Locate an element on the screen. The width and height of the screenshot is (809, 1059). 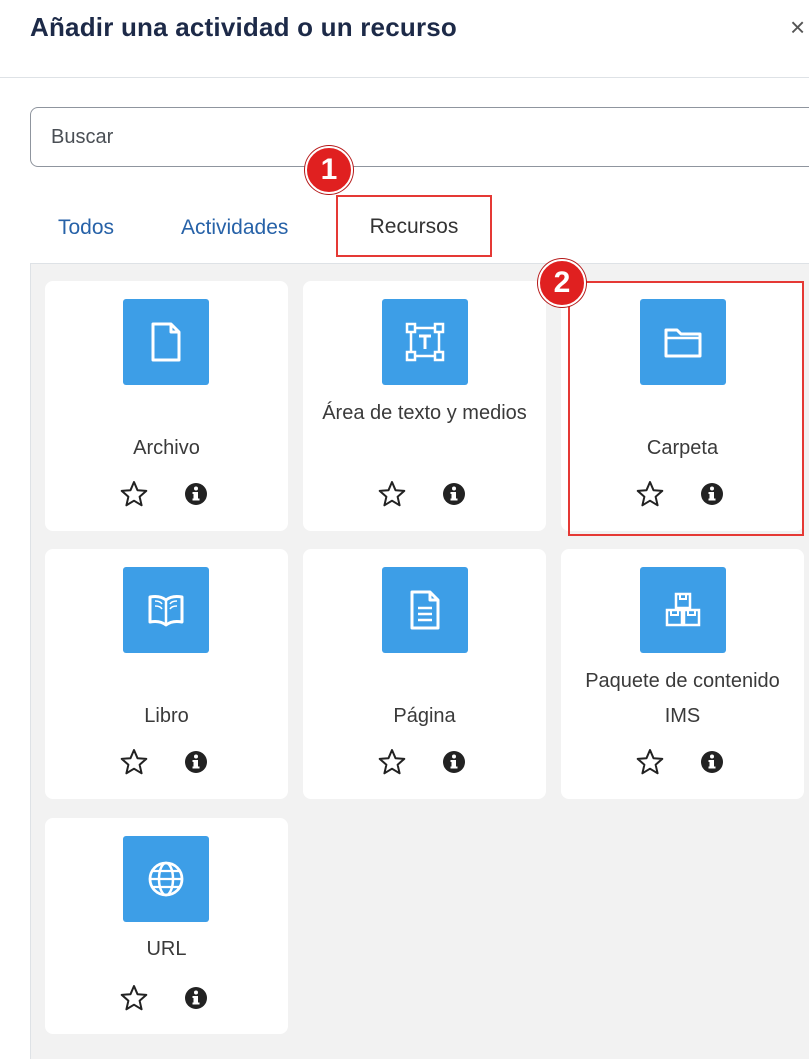
item-card-area-texto-medios: Área de texto y medios is located at coordinates (424, 406).